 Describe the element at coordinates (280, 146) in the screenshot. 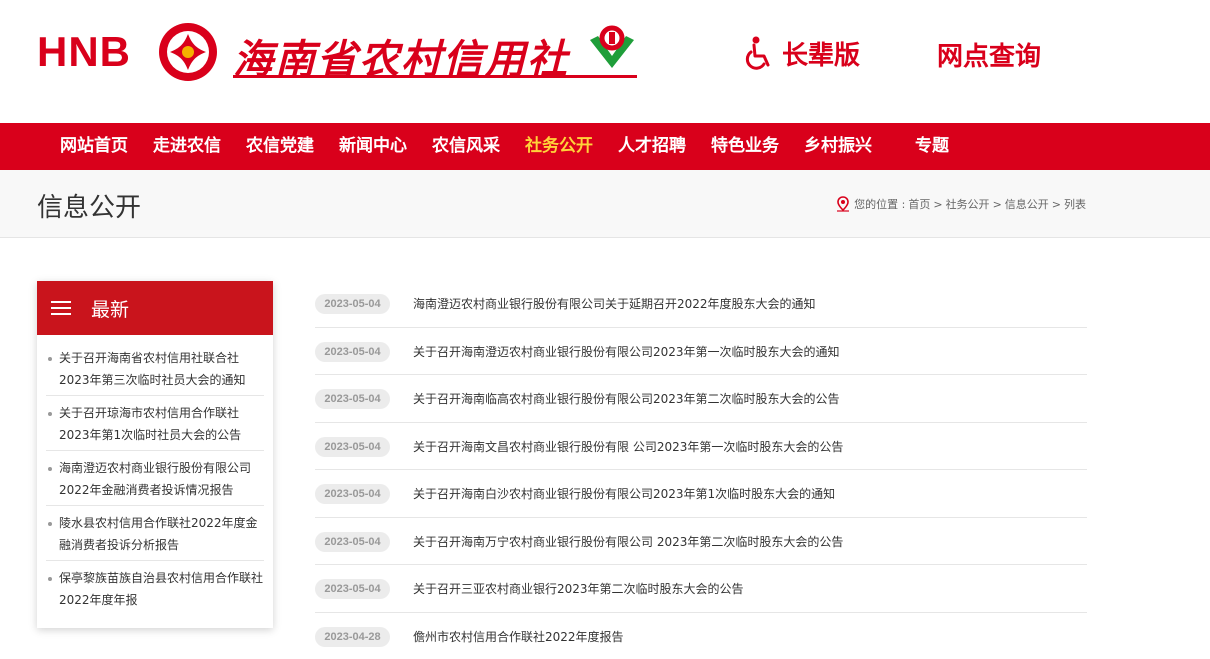

I see `nav-item-party: 农信党建` at that location.